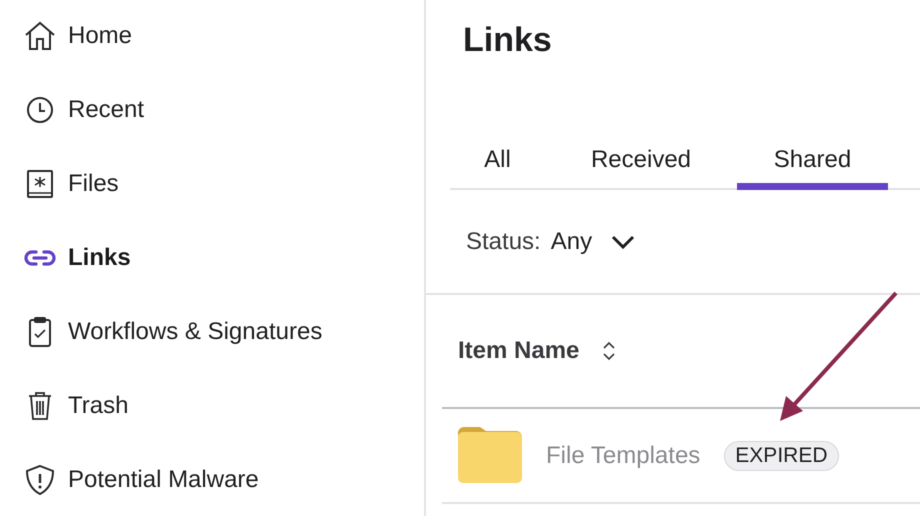 Image resolution: width=920 pixels, height=516 pixels. I want to click on tab: All, so click(497, 166).